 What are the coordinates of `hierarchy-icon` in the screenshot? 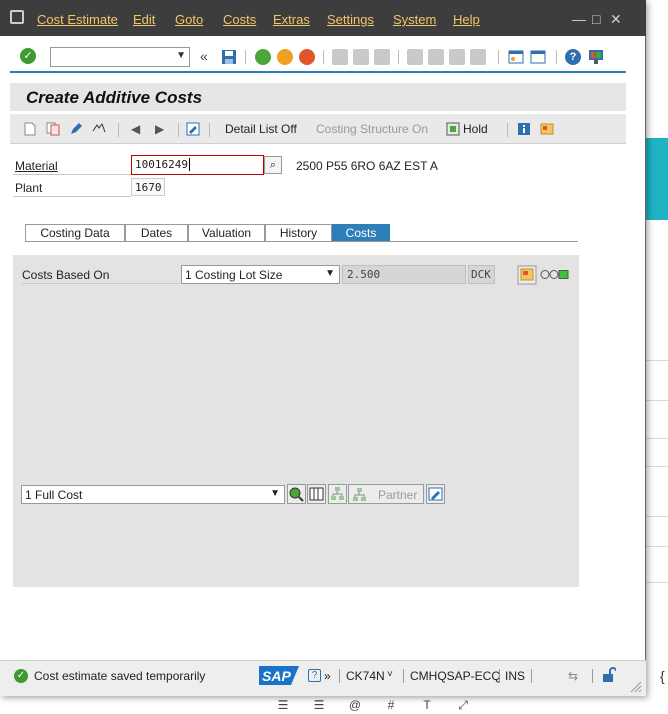 It's located at (337, 494).